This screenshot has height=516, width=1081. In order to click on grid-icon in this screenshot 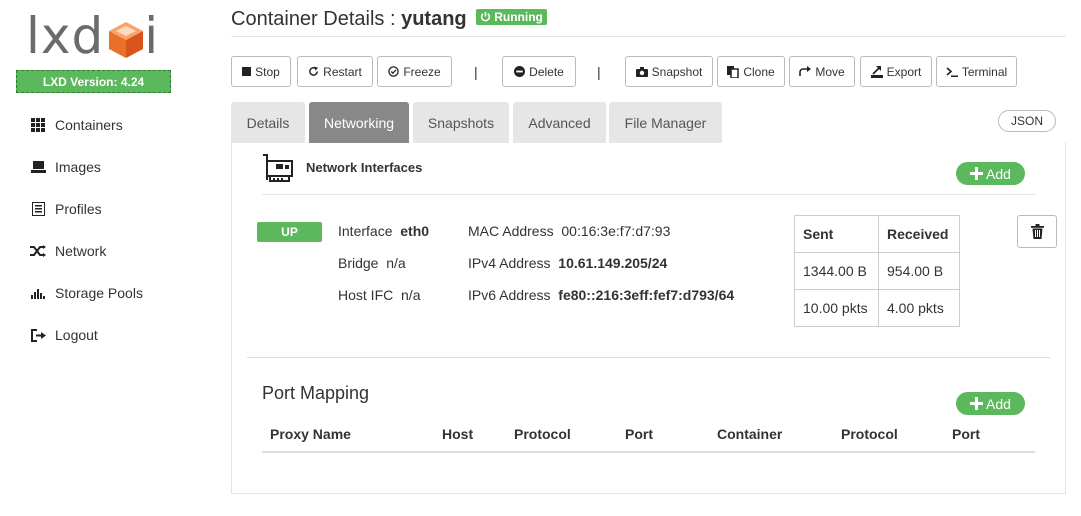, I will do `click(38, 125)`.